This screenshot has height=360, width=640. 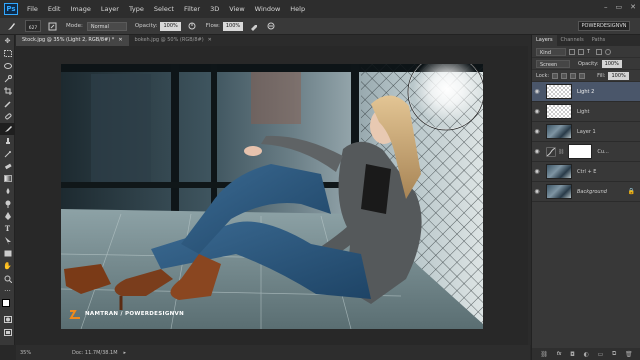 I want to click on status-menu-icon: ▸, so click(x=125, y=353).